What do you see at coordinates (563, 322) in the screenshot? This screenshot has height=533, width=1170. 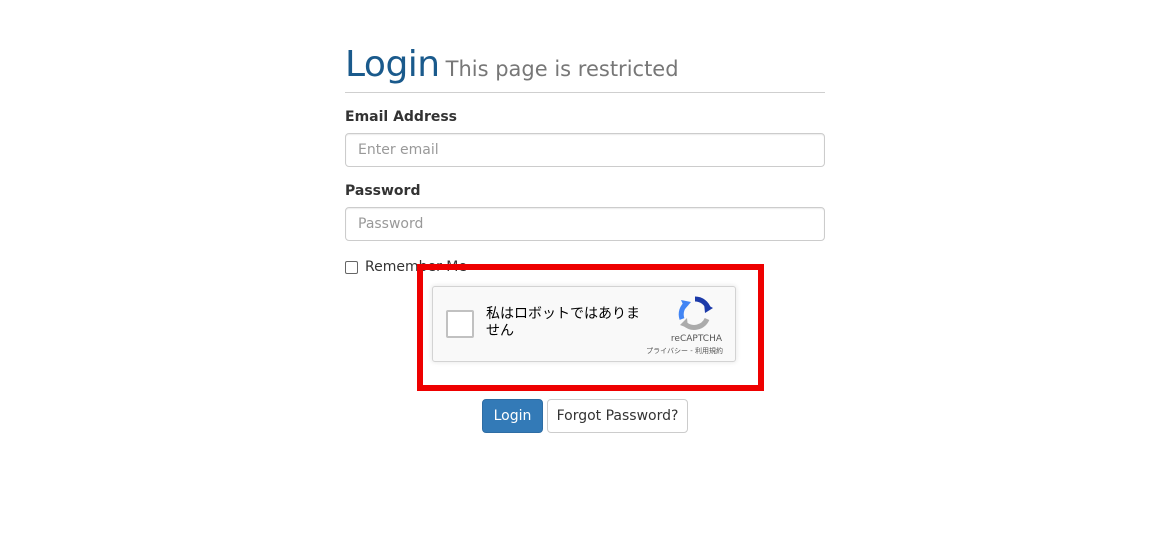 I see `recaptcha-label: 私はロボットではありません` at bounding box center [563, 322].